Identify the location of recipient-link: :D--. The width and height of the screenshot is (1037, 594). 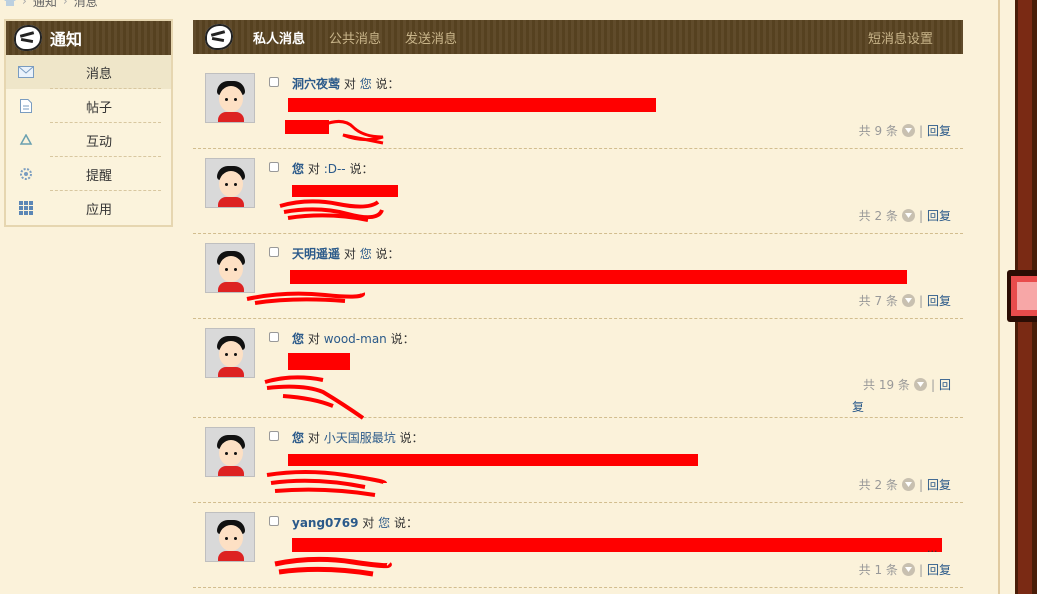
(335, 169).